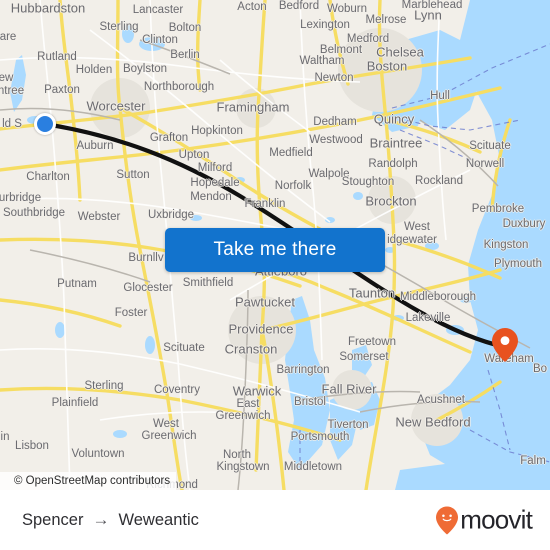 The image size is (550, 550). I want to click on destination-marker-pin-icon, so click(505, 345).